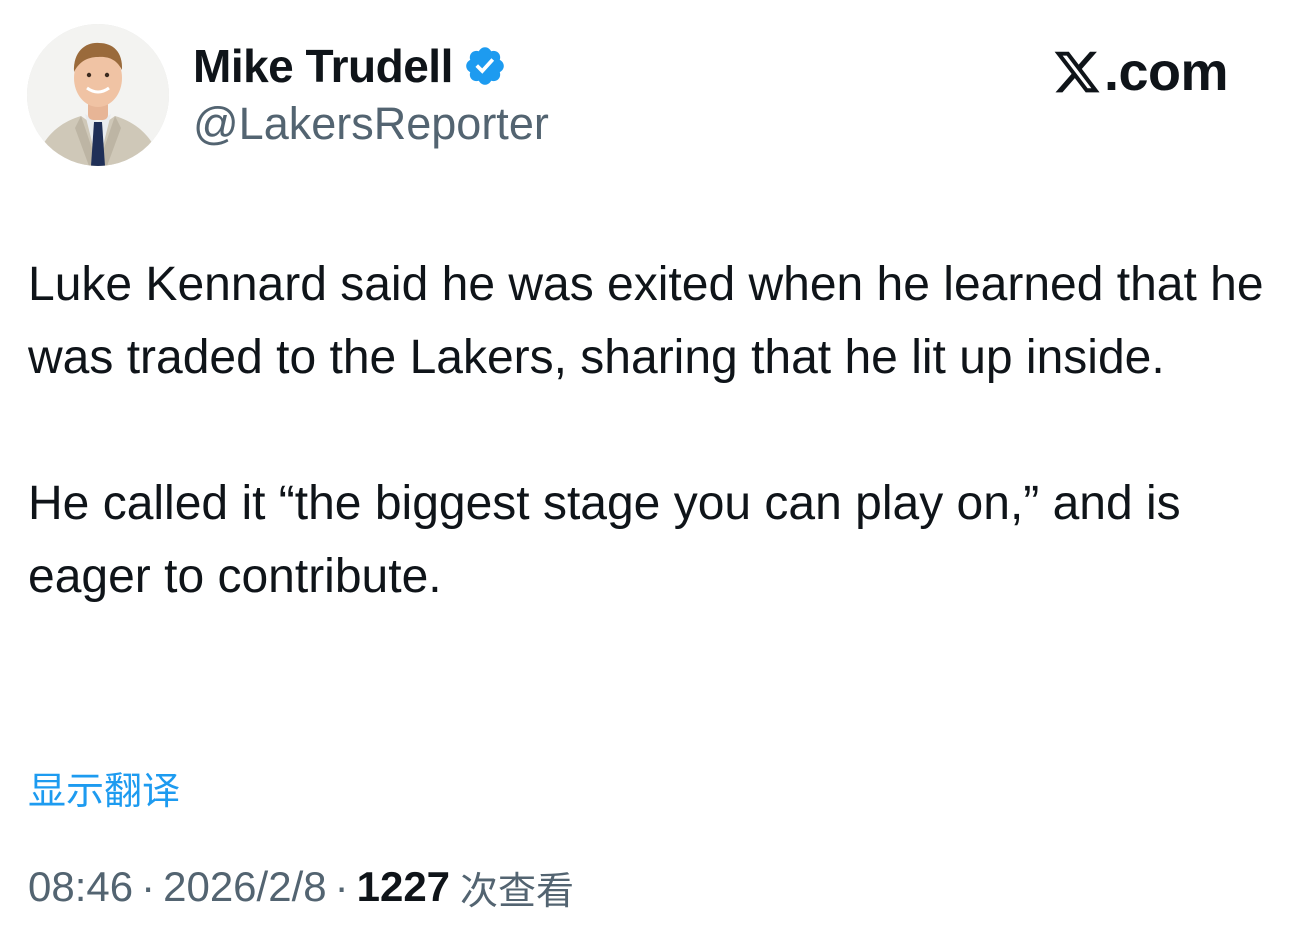 Image resolution: width=1290 pixels, height=951 pixels. I want to click on author-name-row: Mike Trudell, so click(350, 66).